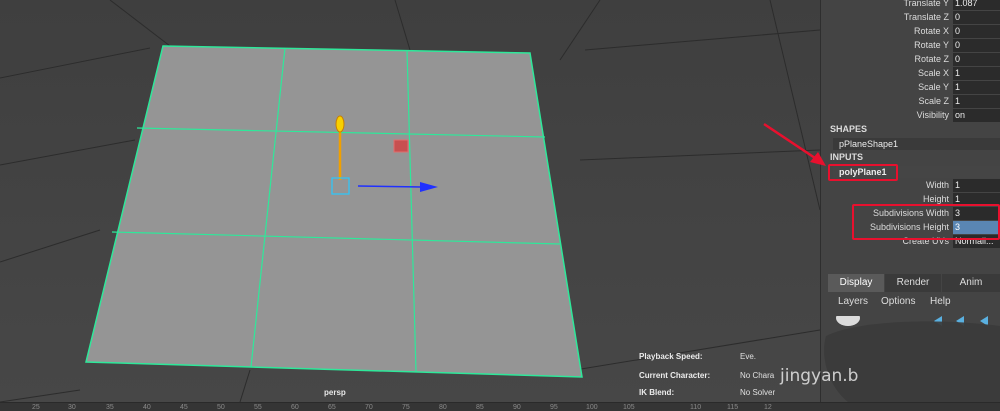 This screenshot has height=411, width=1000. What do you see at coordinates (221, 407) in the screenshot?
I see `timeline-tick: 50` at bounding box center [221, 407].